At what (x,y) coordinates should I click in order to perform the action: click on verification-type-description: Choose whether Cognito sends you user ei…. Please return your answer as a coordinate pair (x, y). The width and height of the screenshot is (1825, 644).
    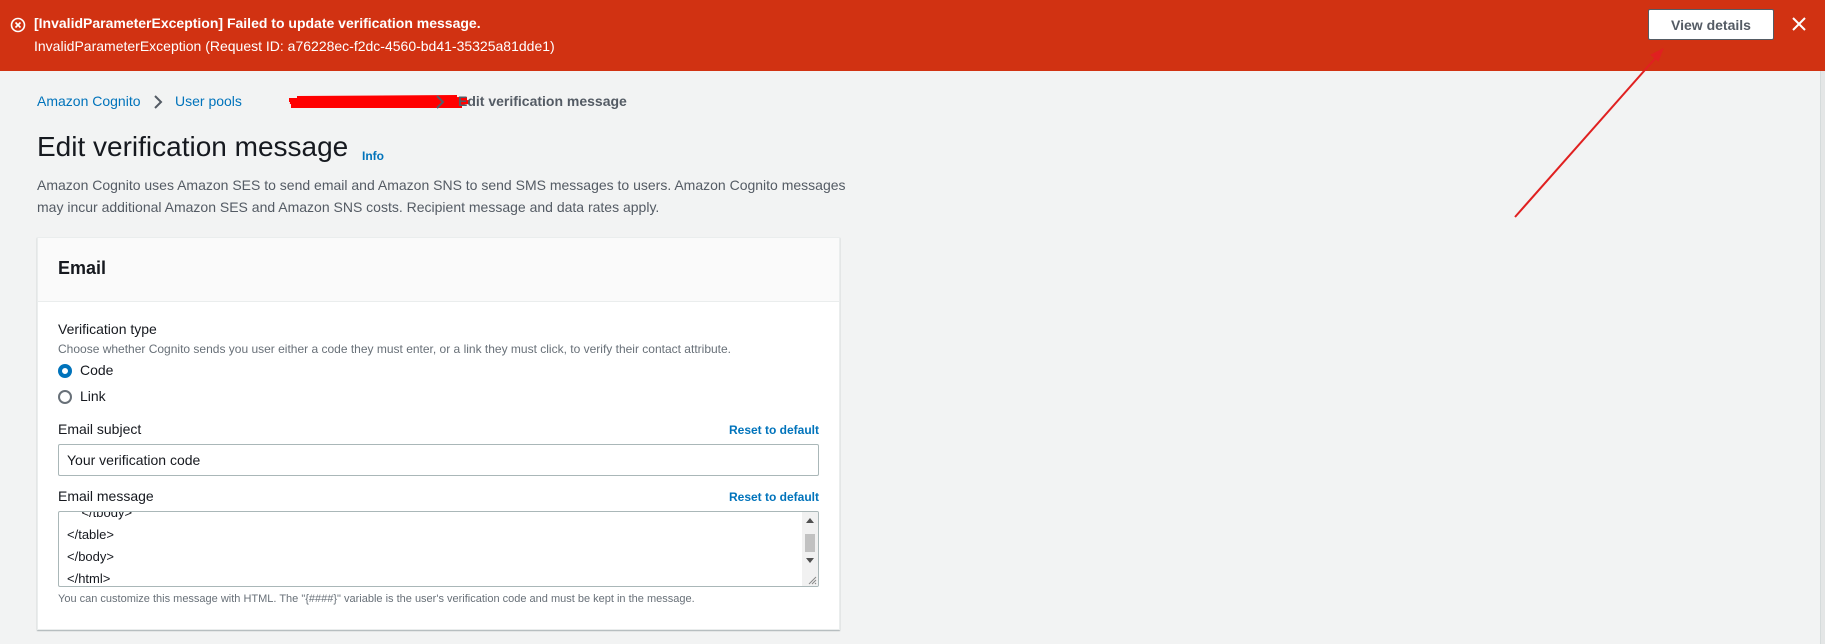
    Looking at the image, I should click on (395, 349).